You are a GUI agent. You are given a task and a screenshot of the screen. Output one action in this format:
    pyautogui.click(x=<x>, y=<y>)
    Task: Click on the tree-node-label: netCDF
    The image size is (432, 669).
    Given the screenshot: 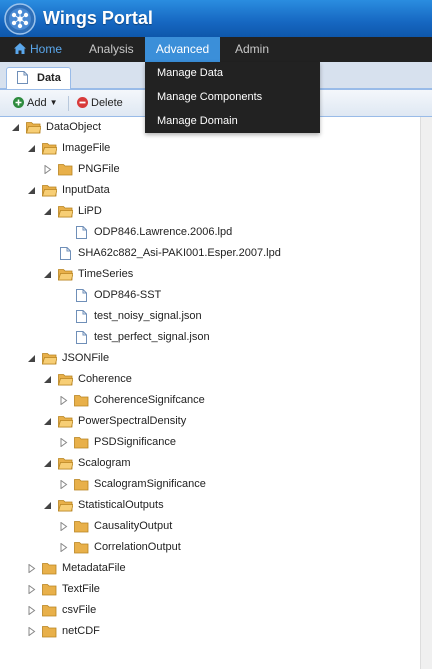 What is the action you would take?
    pyautogui.click(x=81, y=631)
    